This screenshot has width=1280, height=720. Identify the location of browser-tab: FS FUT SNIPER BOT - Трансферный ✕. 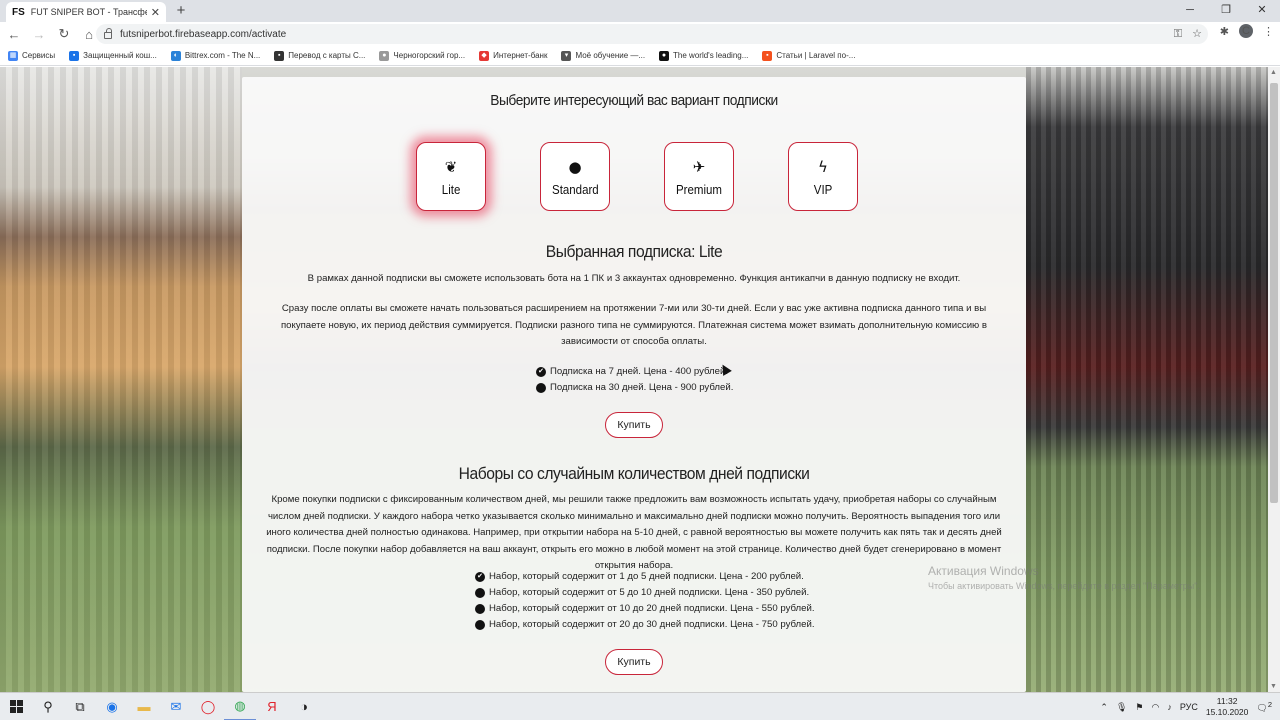
(86, 12).